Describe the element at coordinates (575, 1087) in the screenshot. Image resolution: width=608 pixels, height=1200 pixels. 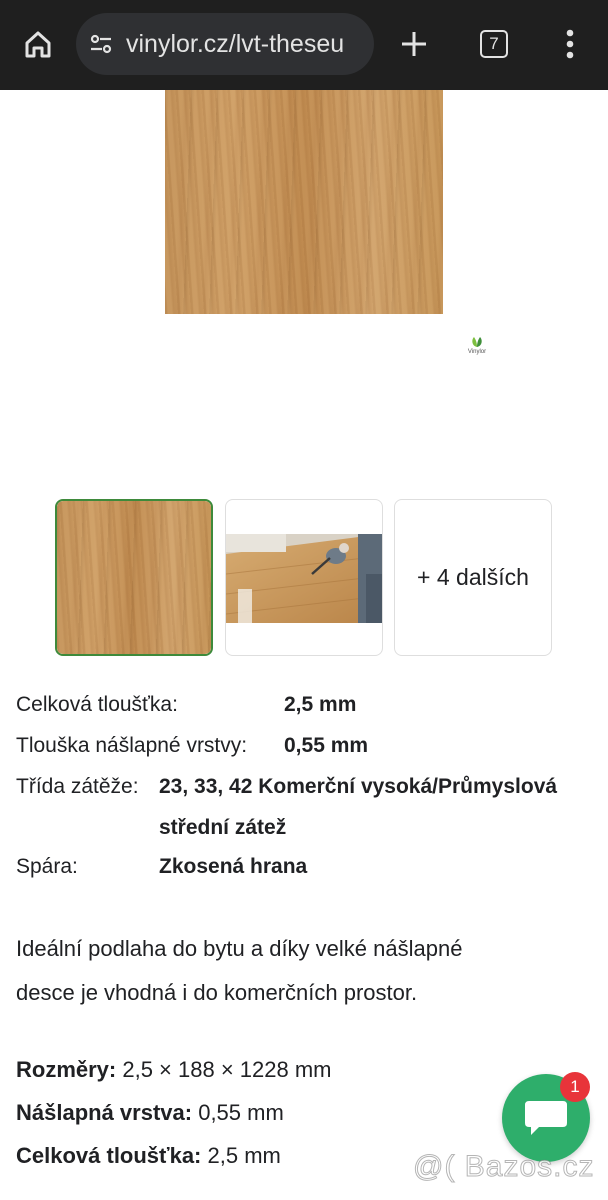
I see `chat-notification-badge: 1` at that location.